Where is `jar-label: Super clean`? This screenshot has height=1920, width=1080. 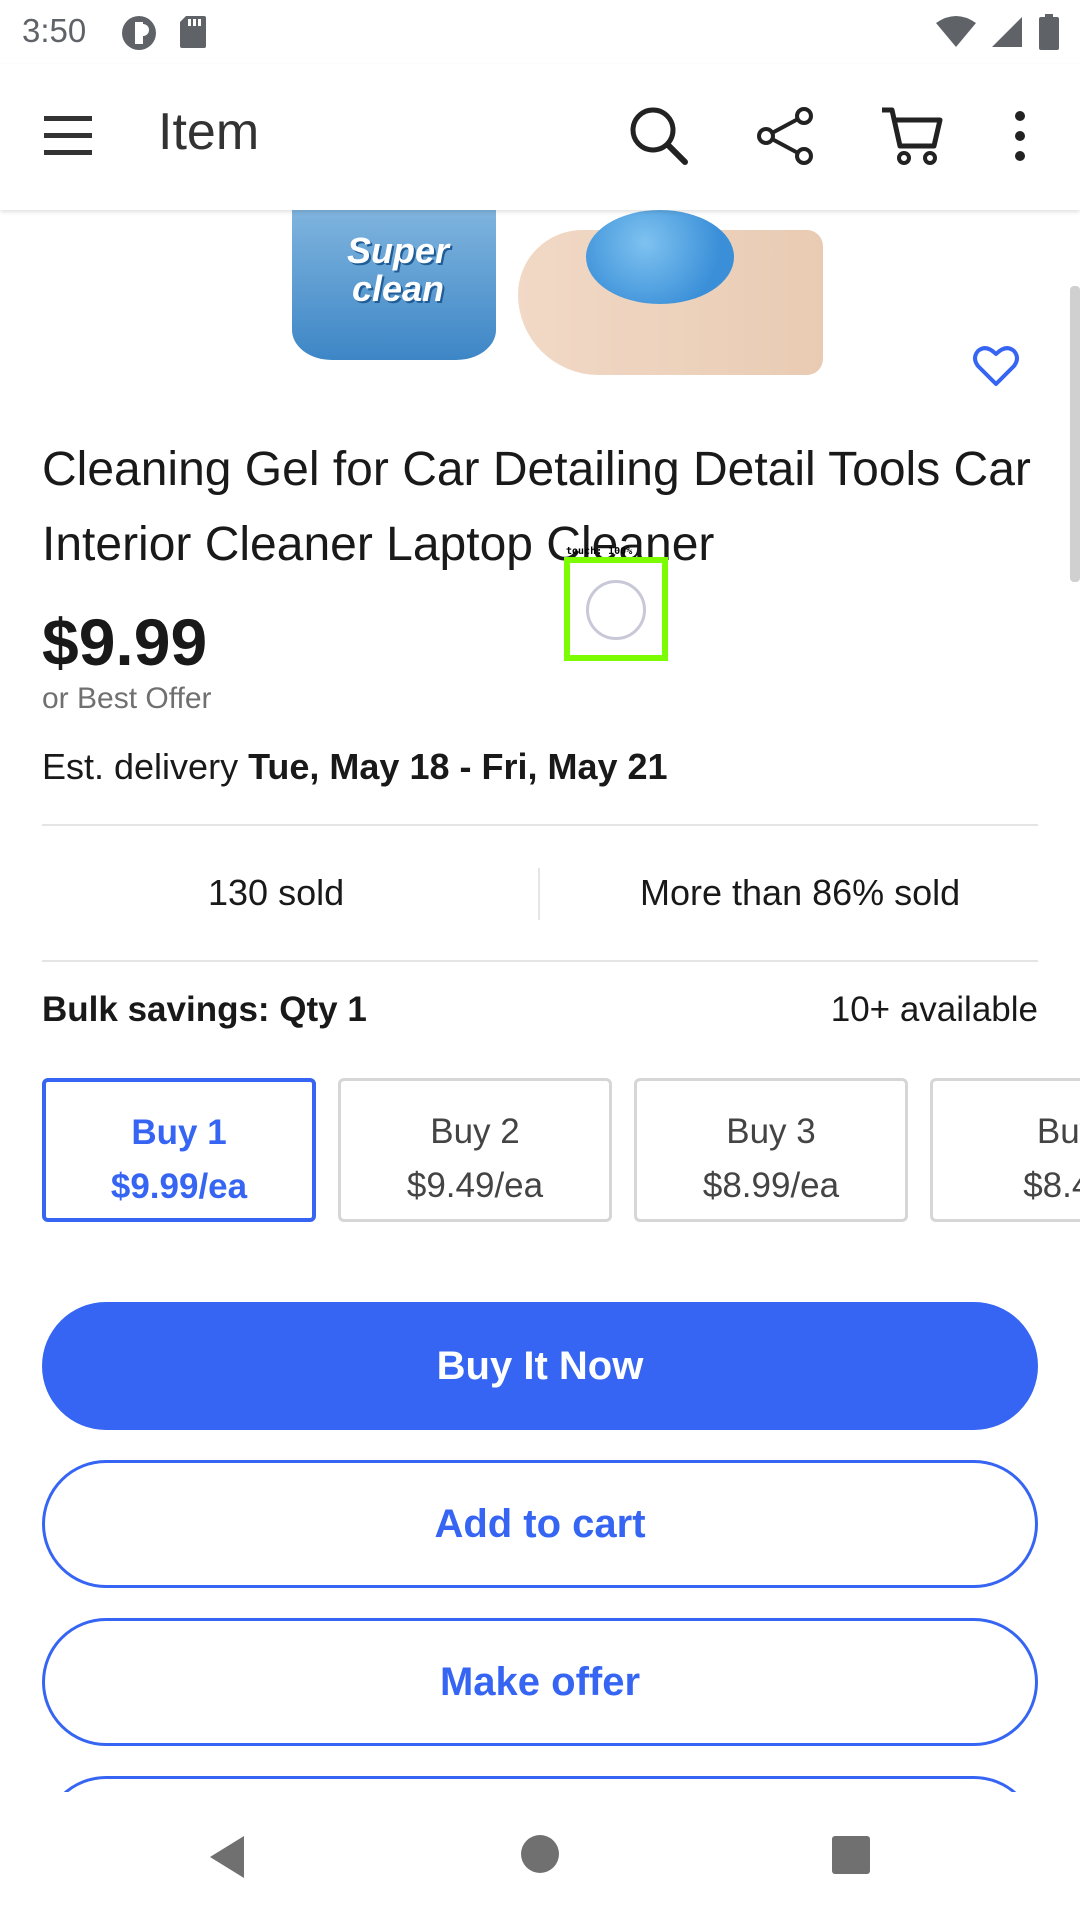
jar-label: Super clean is located at coordinates (398, 269).